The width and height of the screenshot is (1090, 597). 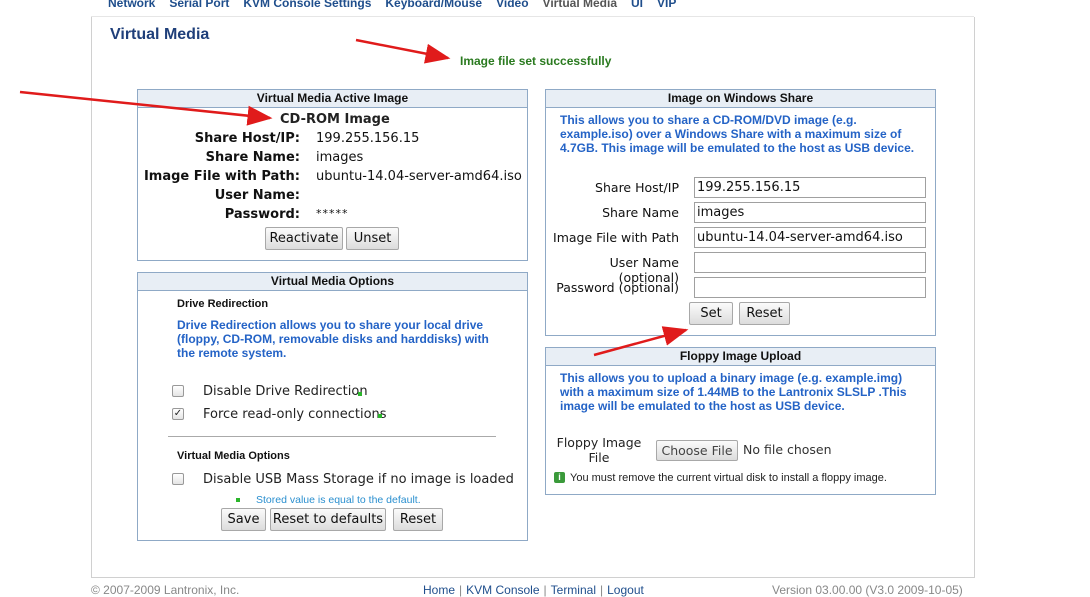 I want to click on arrow-to-set-button, so click(x=641, y=341).